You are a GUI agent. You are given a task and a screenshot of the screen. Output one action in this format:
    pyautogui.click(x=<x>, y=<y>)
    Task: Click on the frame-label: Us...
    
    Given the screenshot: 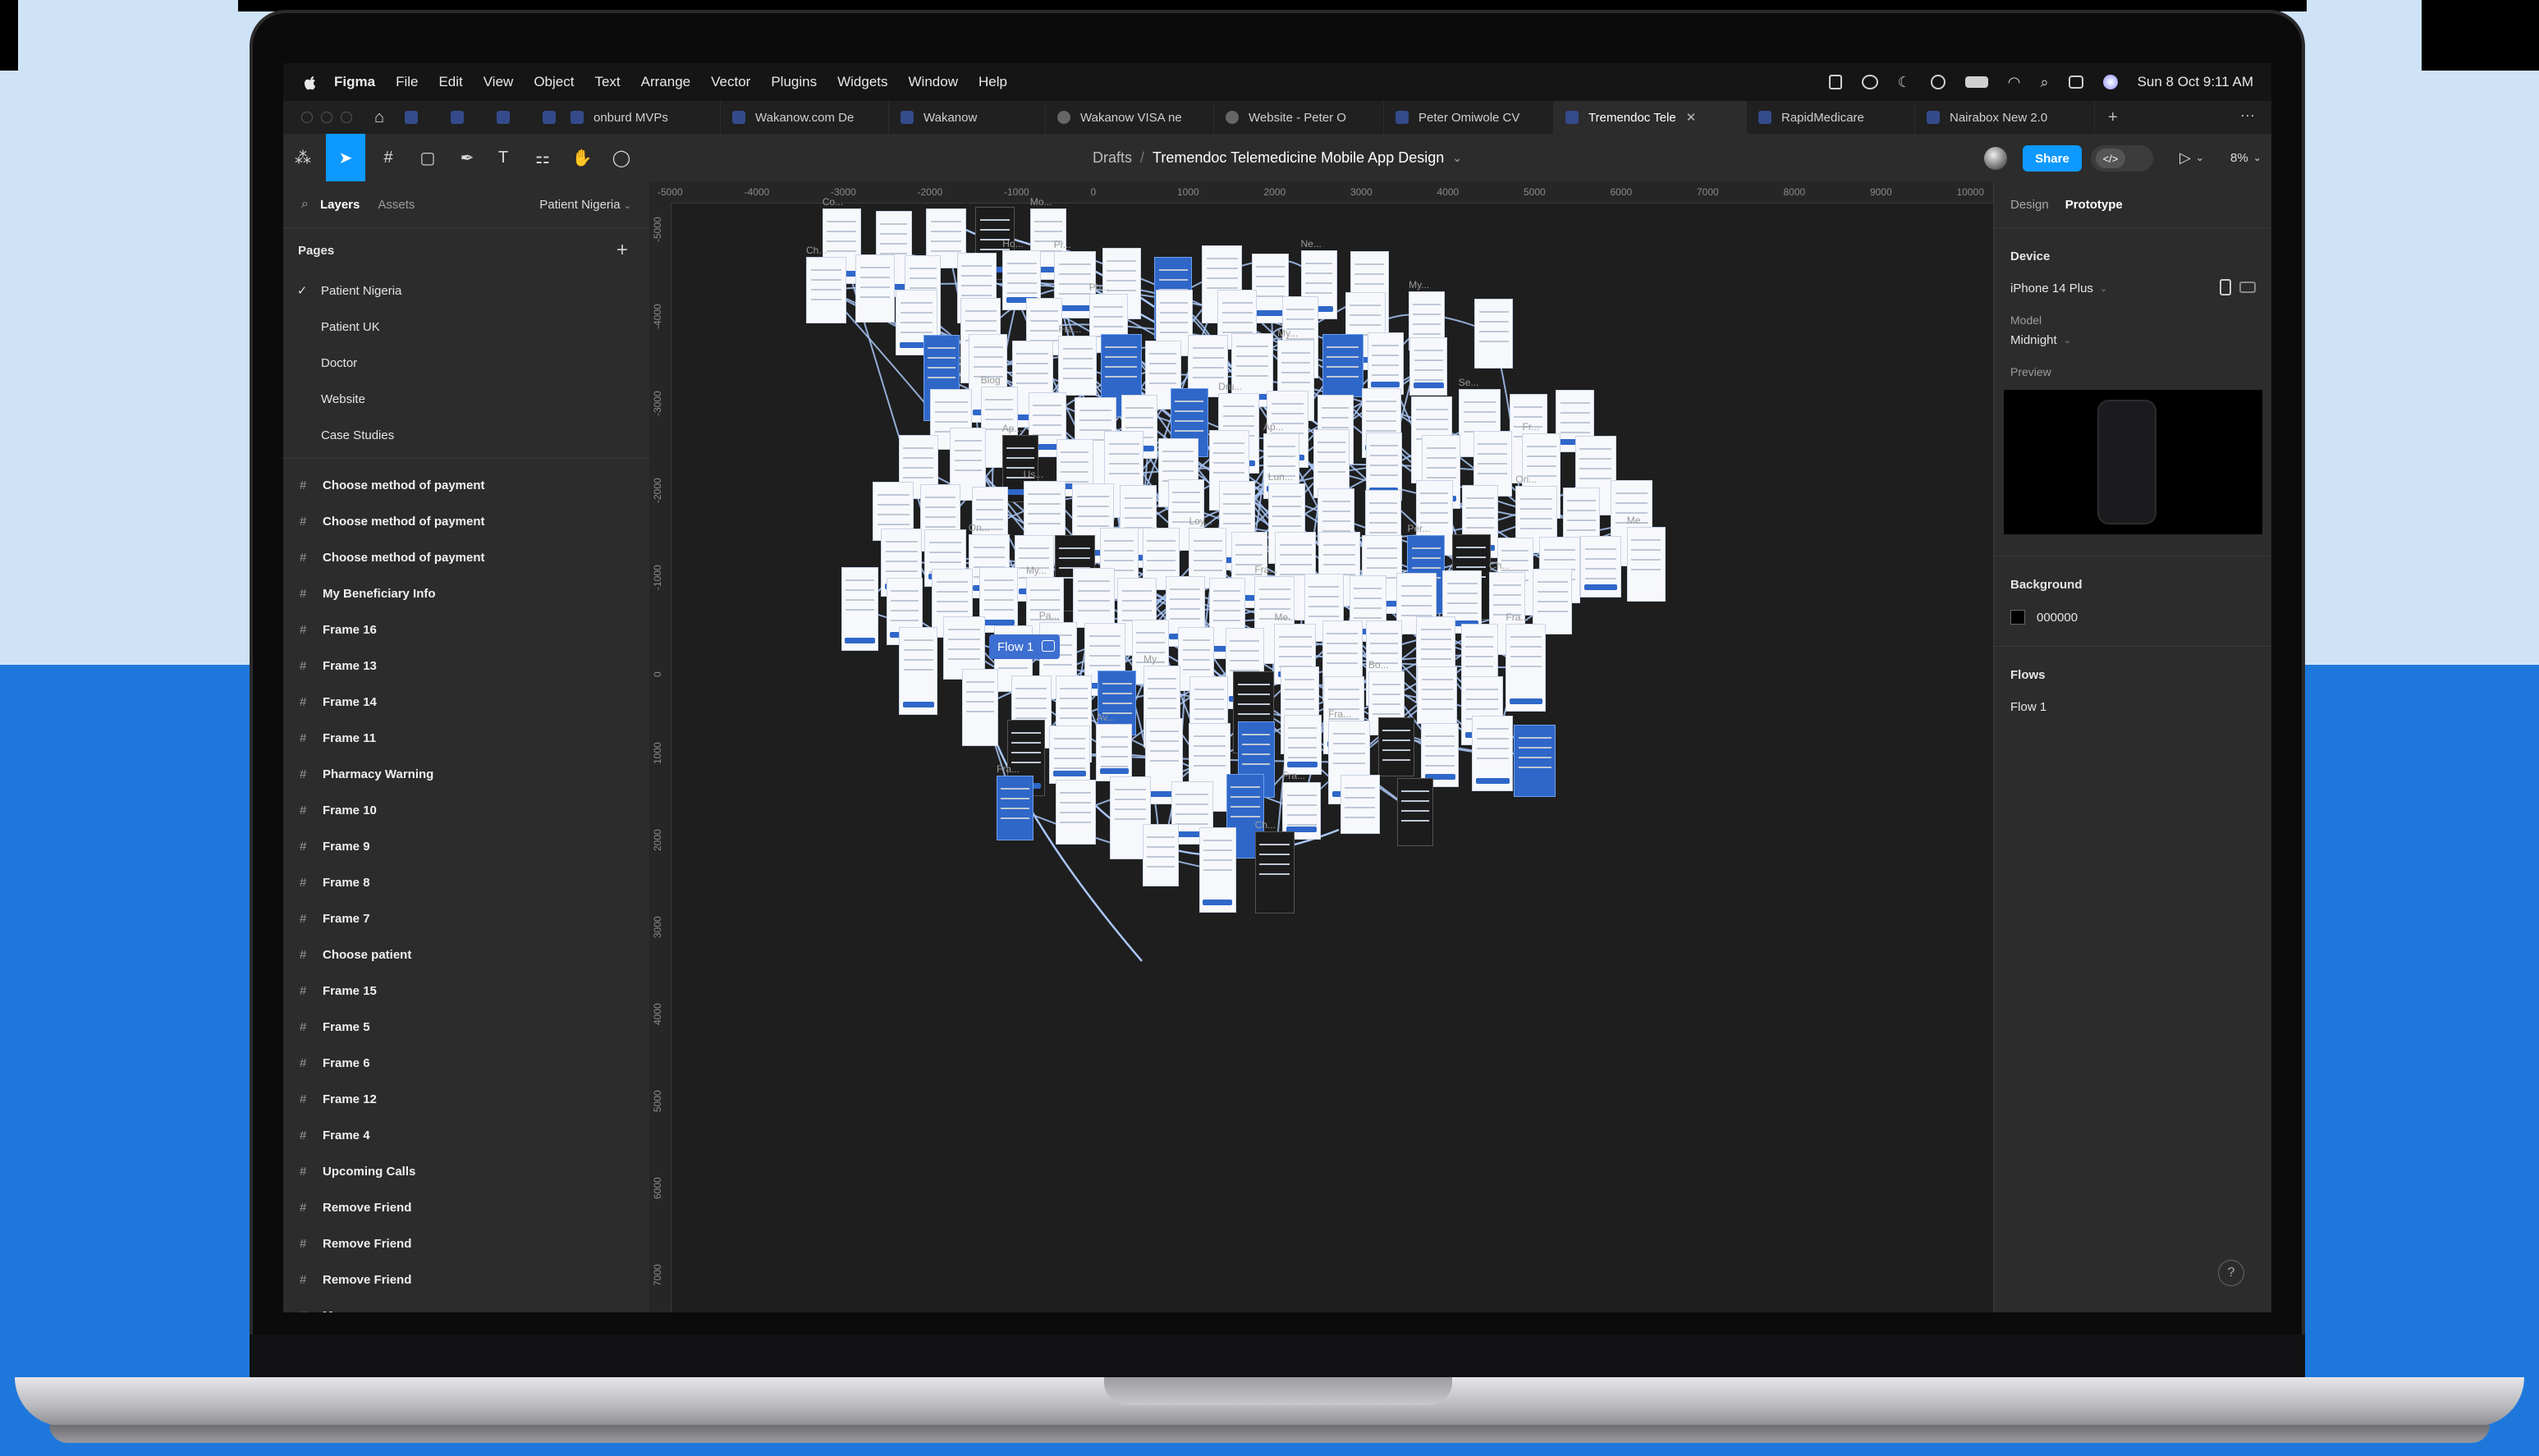 What is the action you would take?
    pyautogui.click(x=1034, y=474)
    